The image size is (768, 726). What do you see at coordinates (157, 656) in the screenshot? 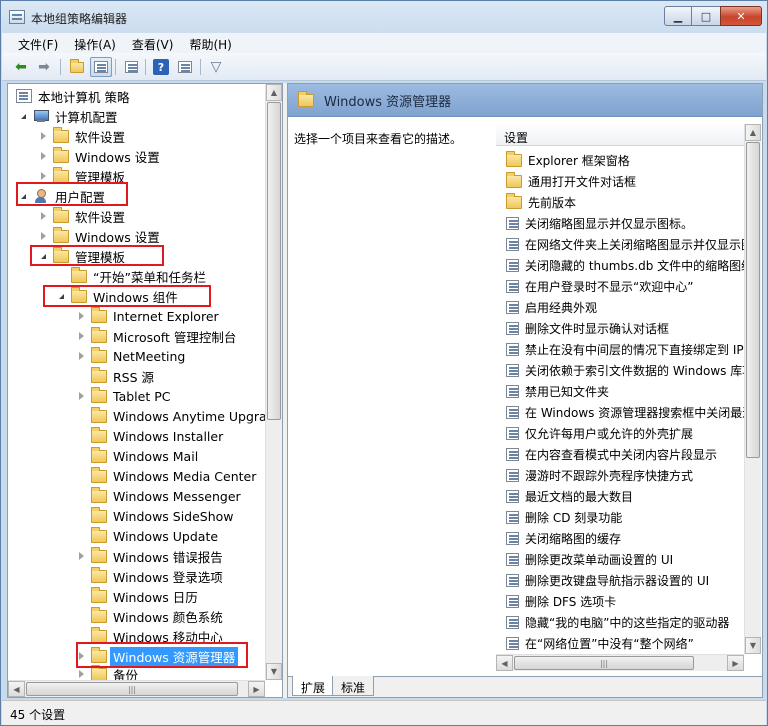
I see `tree-item-windows-explorer: Windows 资源管理器` at bounding box center [157, 656].